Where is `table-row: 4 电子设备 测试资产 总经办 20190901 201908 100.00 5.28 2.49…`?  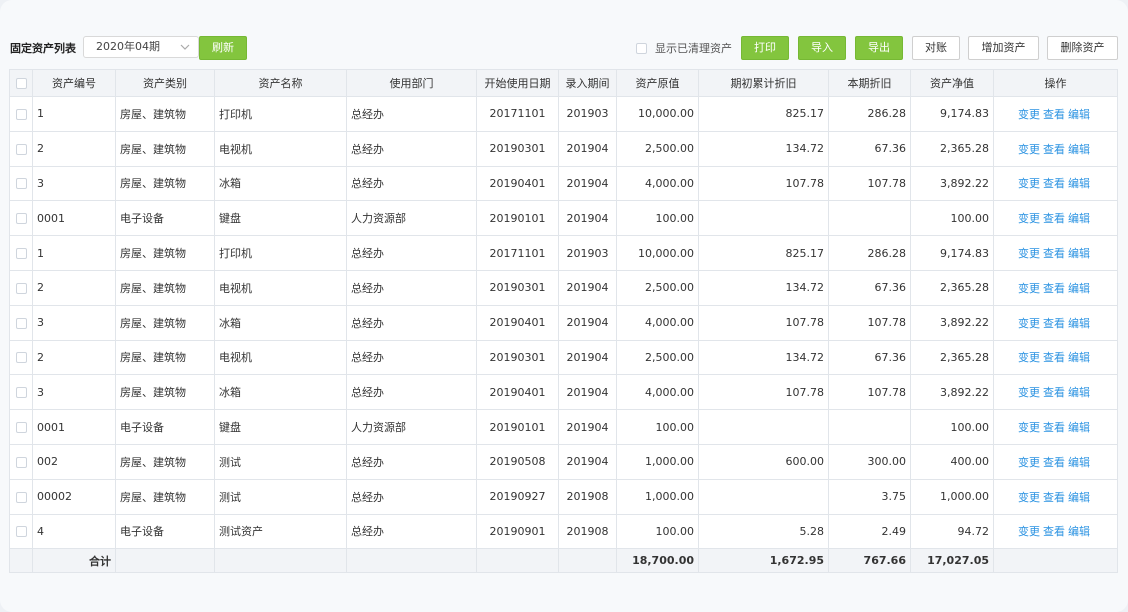
table-row: 4 电子设备 测试资产 总经办 20190901 201908 100.00 5.28 2.49… is located at coordinates (563, 531).